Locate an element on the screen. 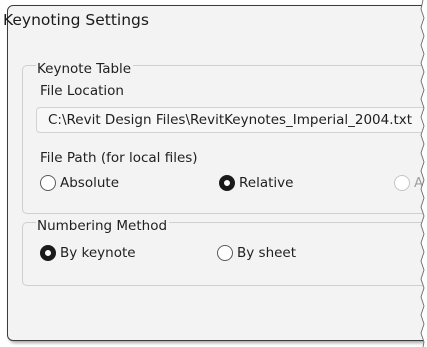  keynote-table-legend: Keynote Table is located at coordinates (85, 69).